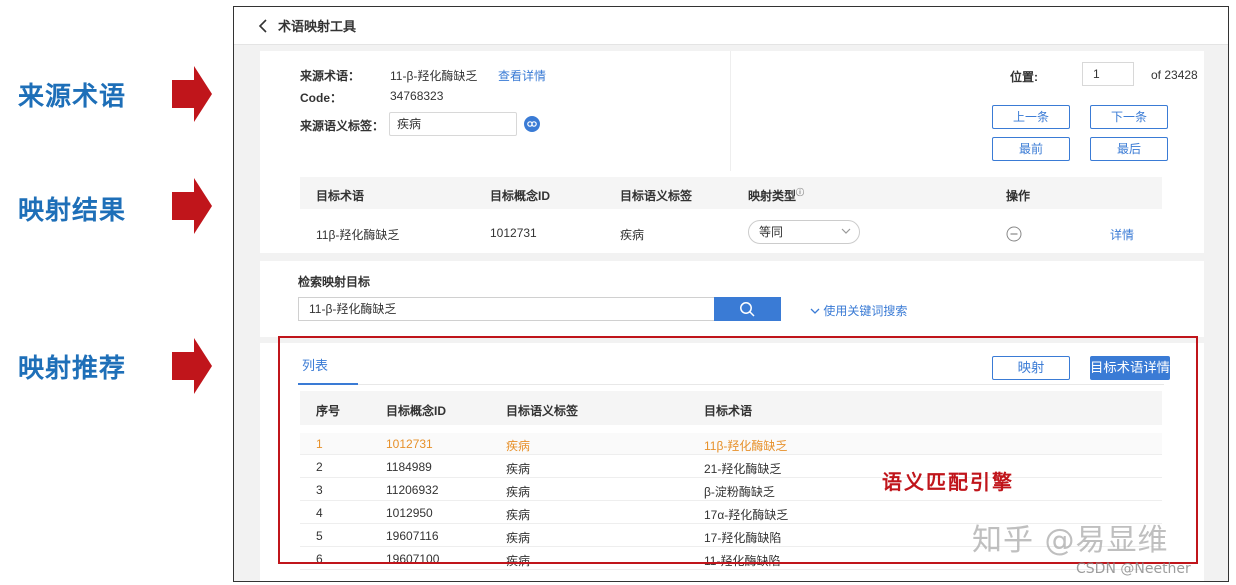  What do you see at coordinates (948, 482) in the screenshot?
I see `semantic-engine-label: 语义匹配引擎` at bounding box center [948, 482].